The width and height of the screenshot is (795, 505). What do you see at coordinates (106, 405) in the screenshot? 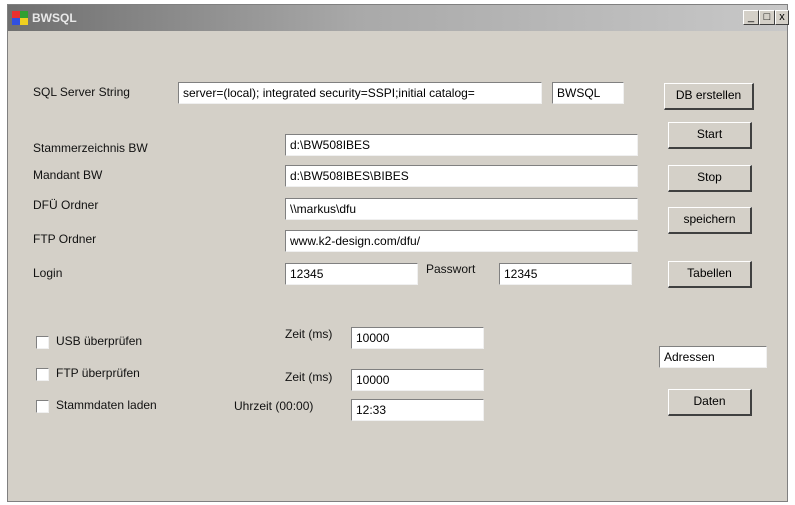
I see `stammdaten-laden-label: Stammdaten laden` at bounding box center [106, 405].